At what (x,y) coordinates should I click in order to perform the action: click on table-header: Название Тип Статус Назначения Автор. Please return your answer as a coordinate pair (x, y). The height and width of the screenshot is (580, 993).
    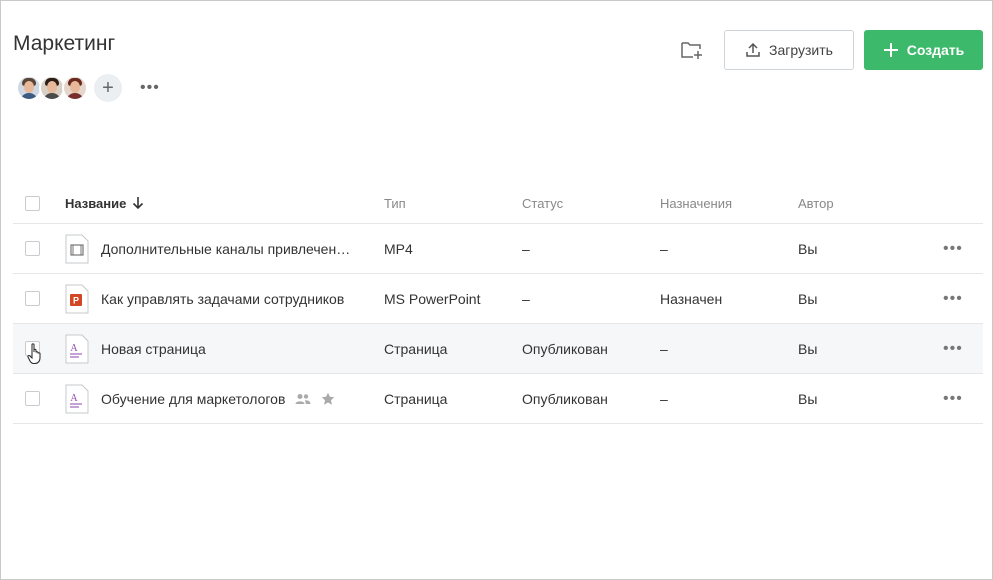
    Looking at the image, I should click on (498, 203).